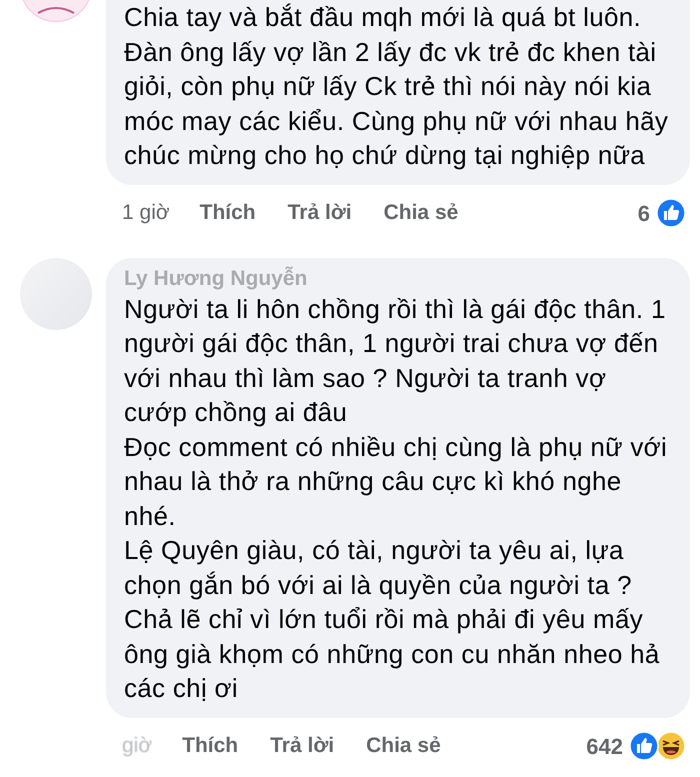 The height and width of the screenshot is (777, 700). I want to click on laughing-face-icon, so click(671, 746).